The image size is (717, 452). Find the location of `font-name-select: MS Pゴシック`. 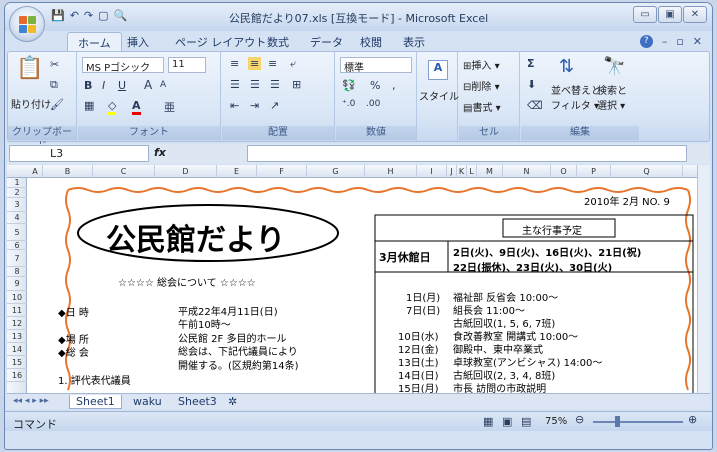

font-name-select: MS Pゴシック is located at coordinates (123, 65).